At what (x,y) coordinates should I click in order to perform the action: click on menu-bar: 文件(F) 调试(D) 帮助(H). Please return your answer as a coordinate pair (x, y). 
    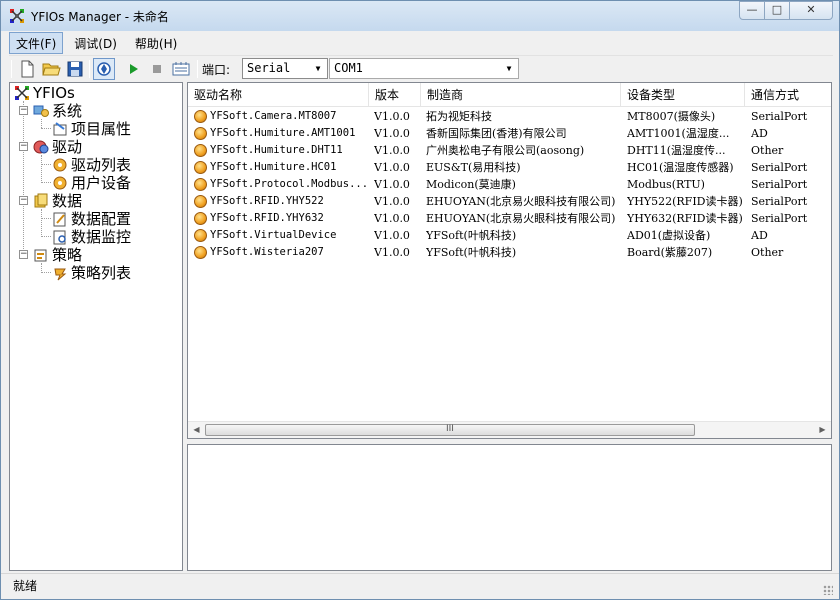
    Looking at the image, I should click on (421, 43).